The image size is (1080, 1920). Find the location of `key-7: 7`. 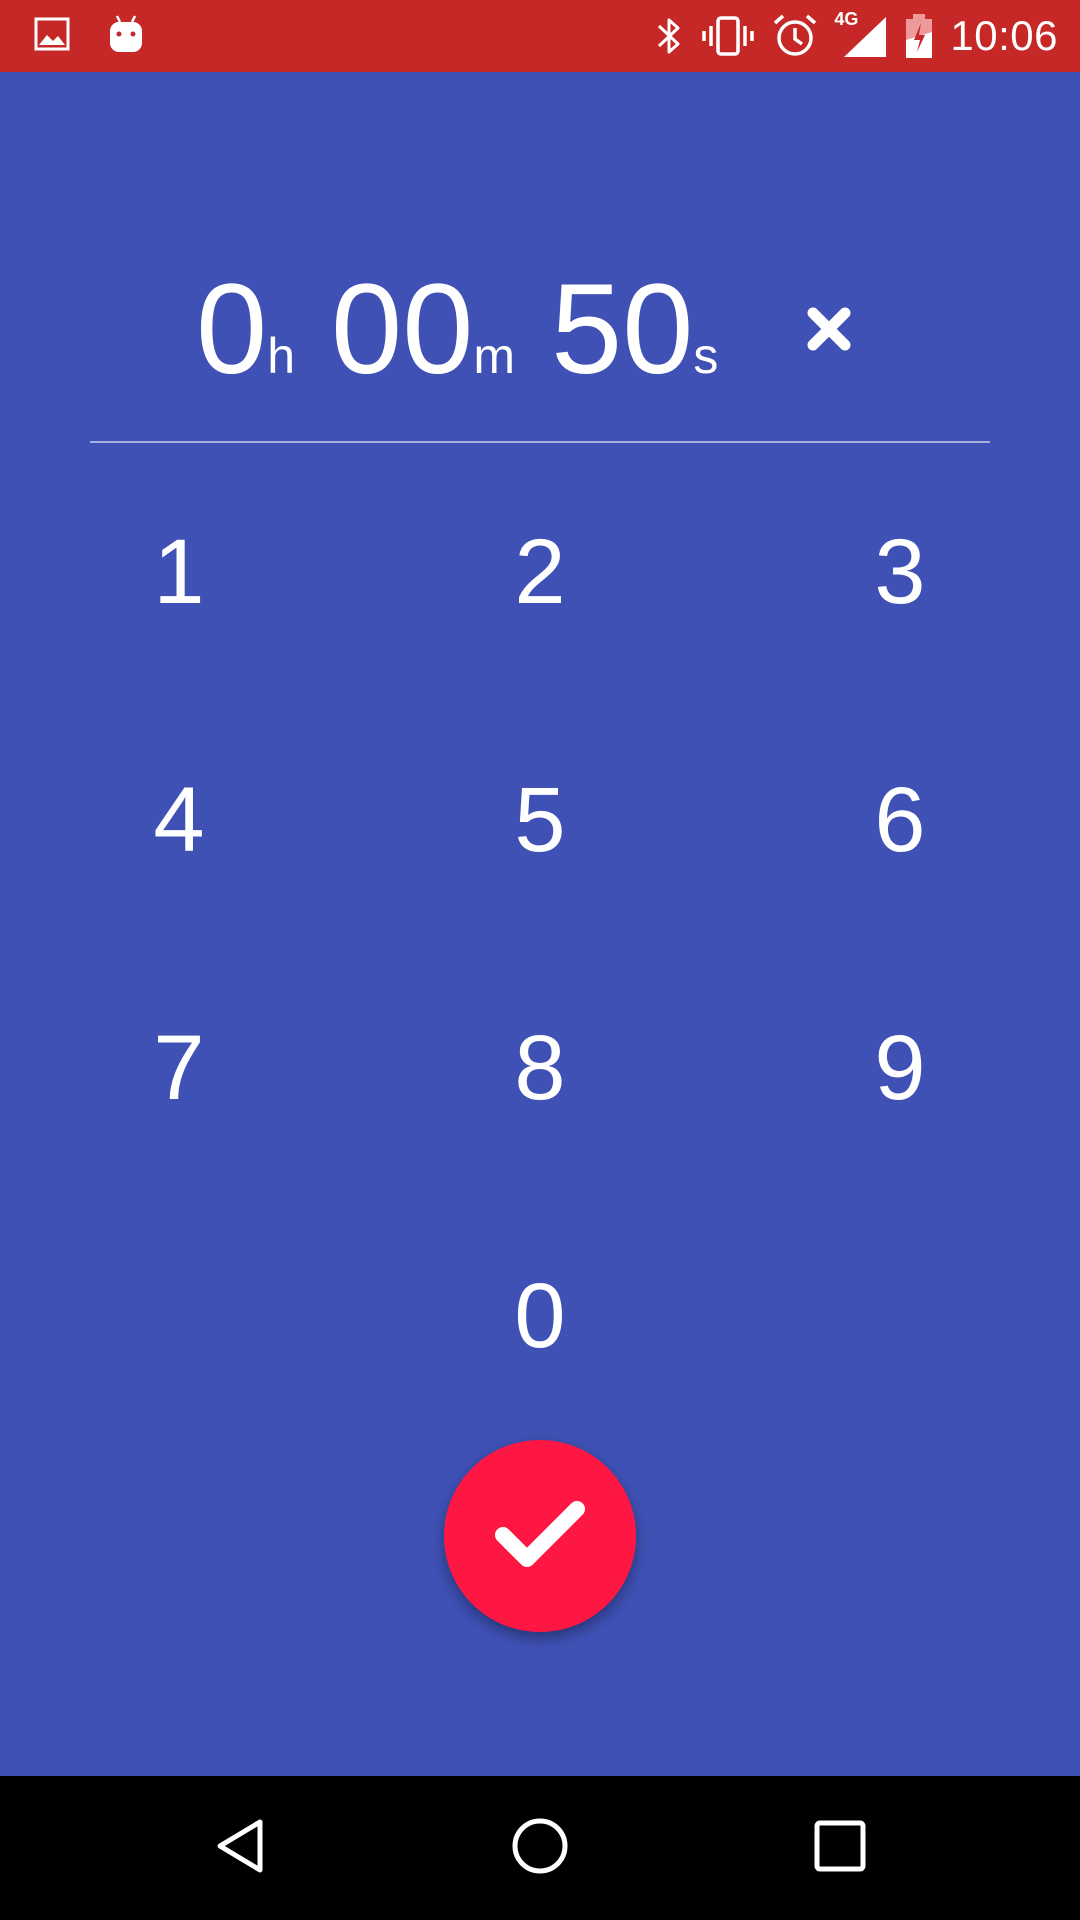

key-7: 7 is located at coordinates (179, 1068).